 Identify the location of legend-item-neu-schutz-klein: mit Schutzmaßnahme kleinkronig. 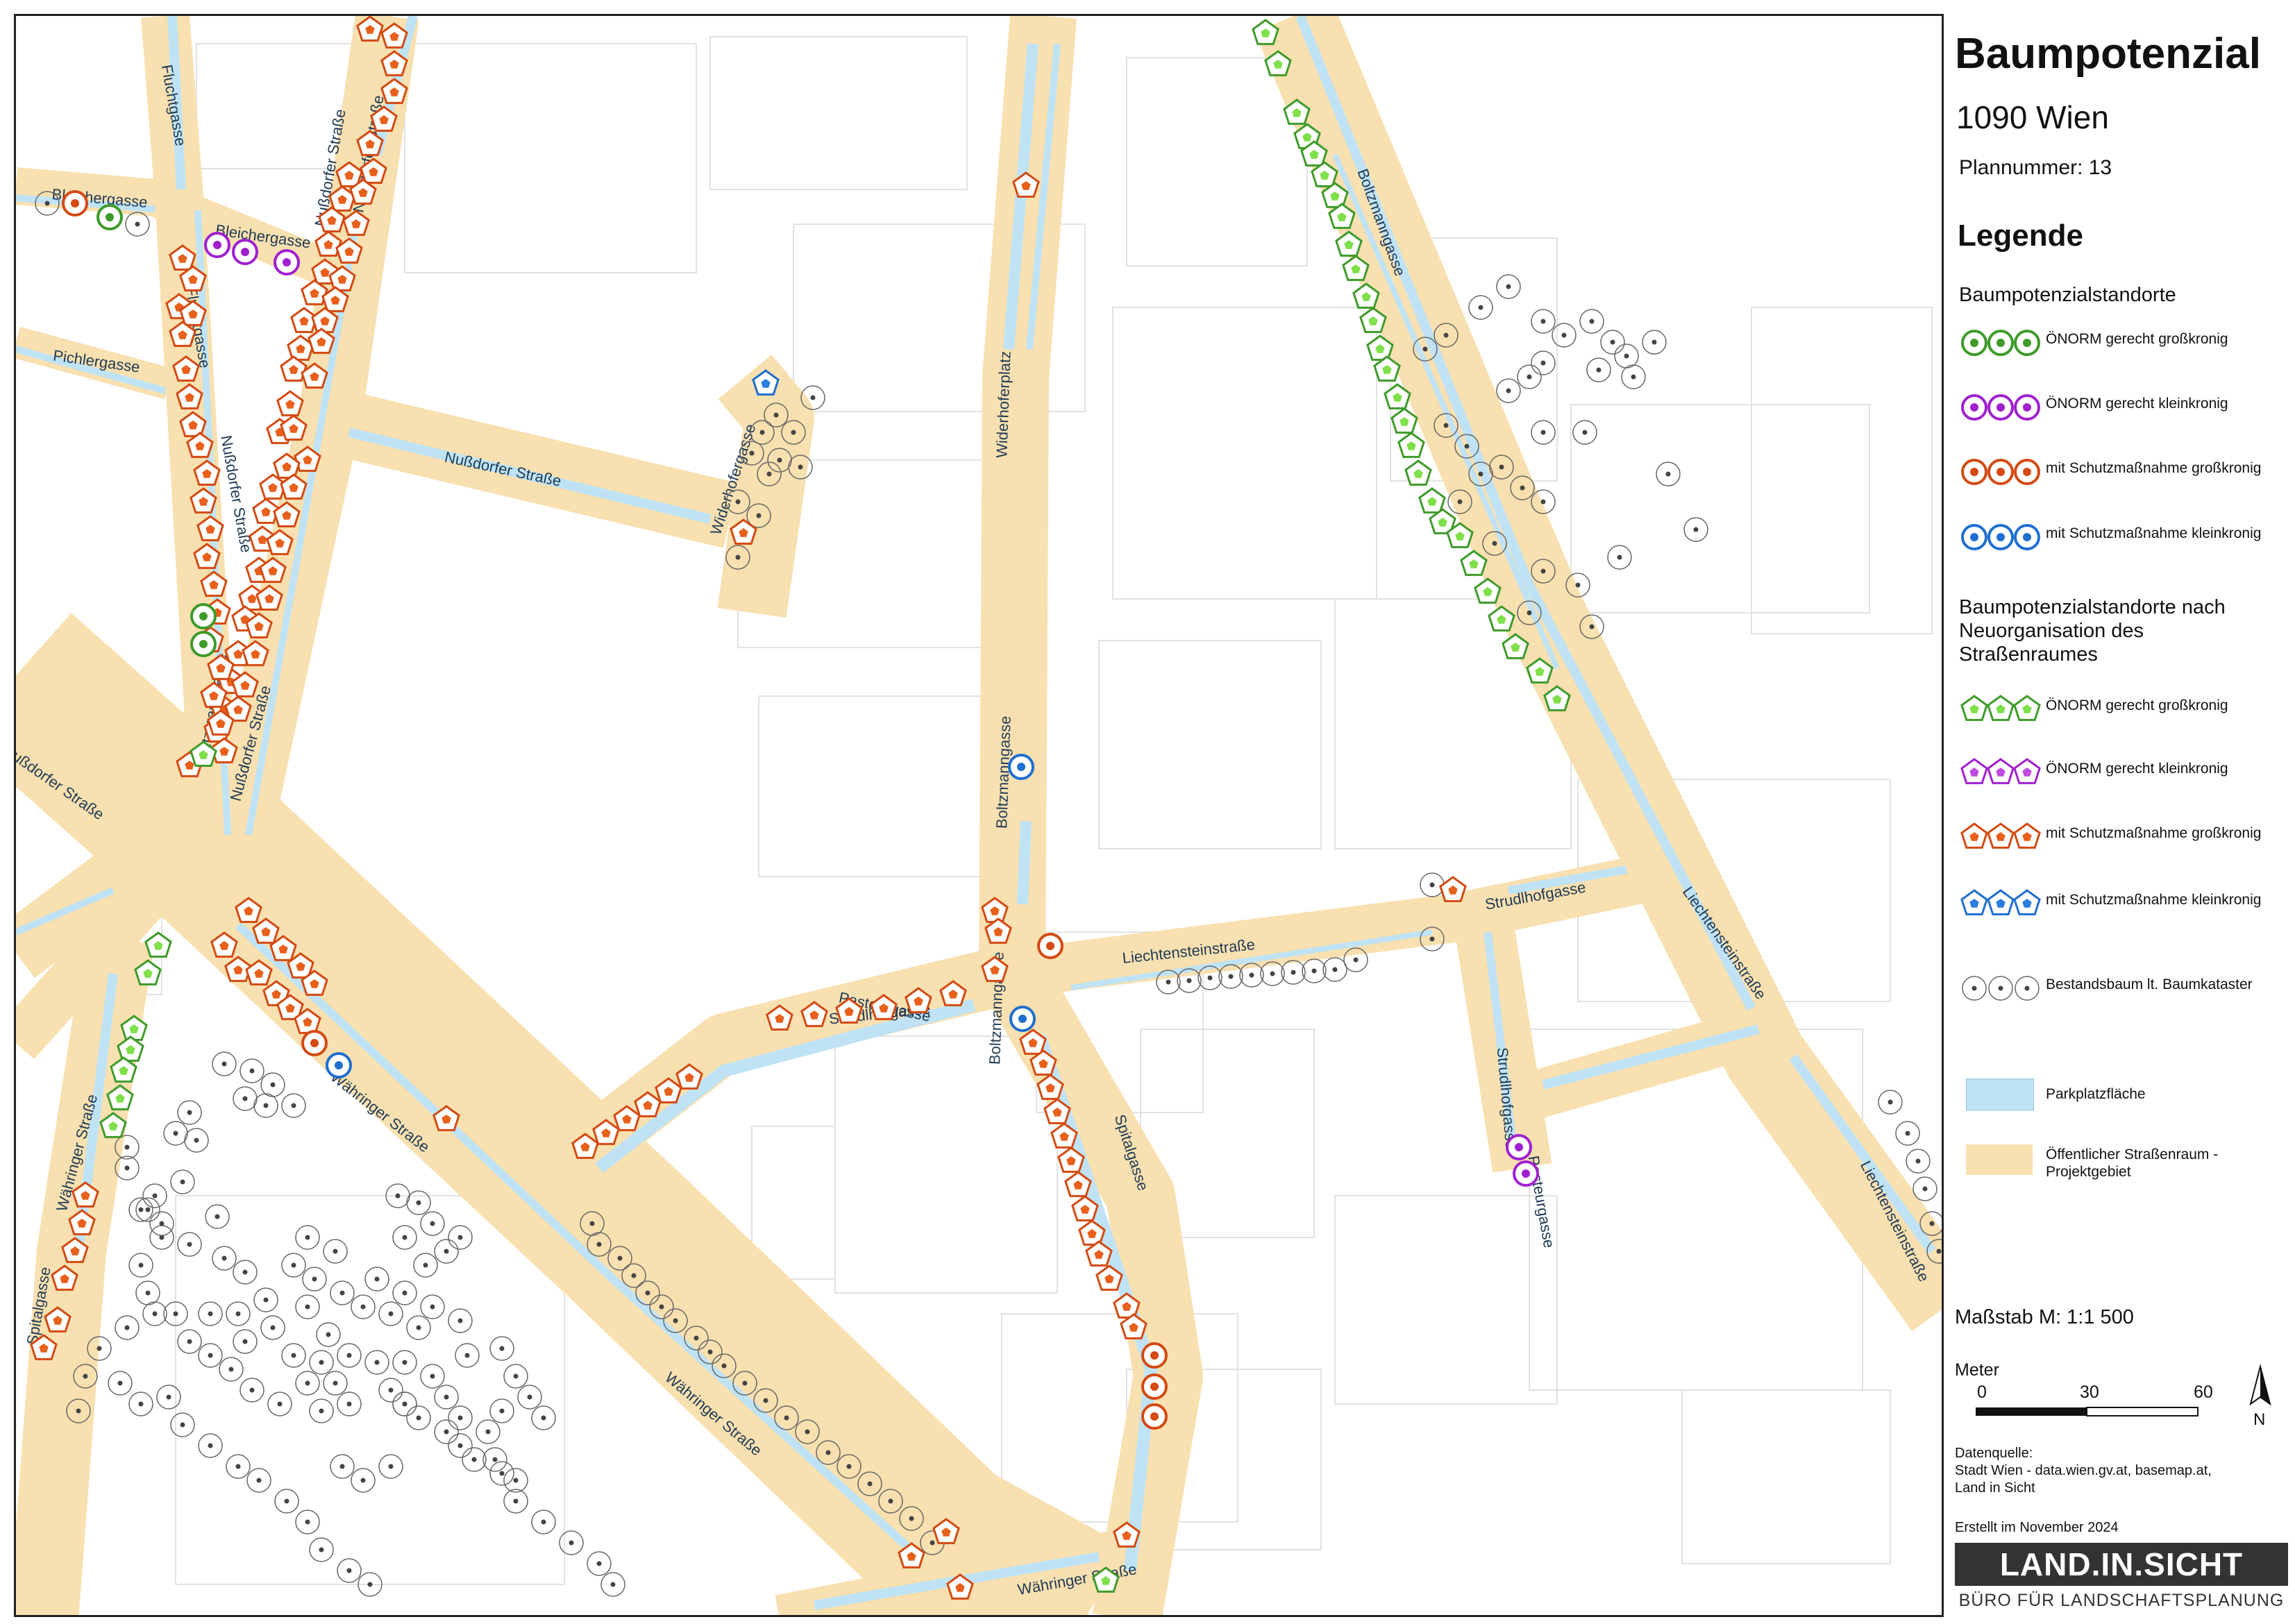
(2122, 911).